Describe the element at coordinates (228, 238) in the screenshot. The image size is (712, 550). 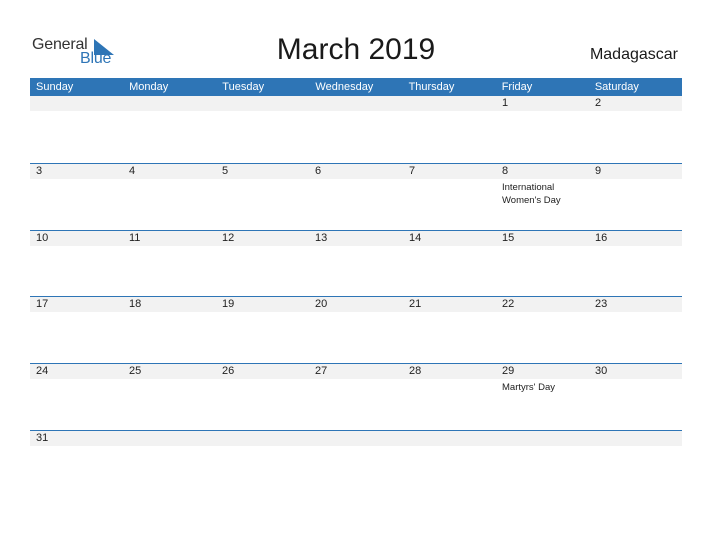
I see `day-number: 12` at that location.